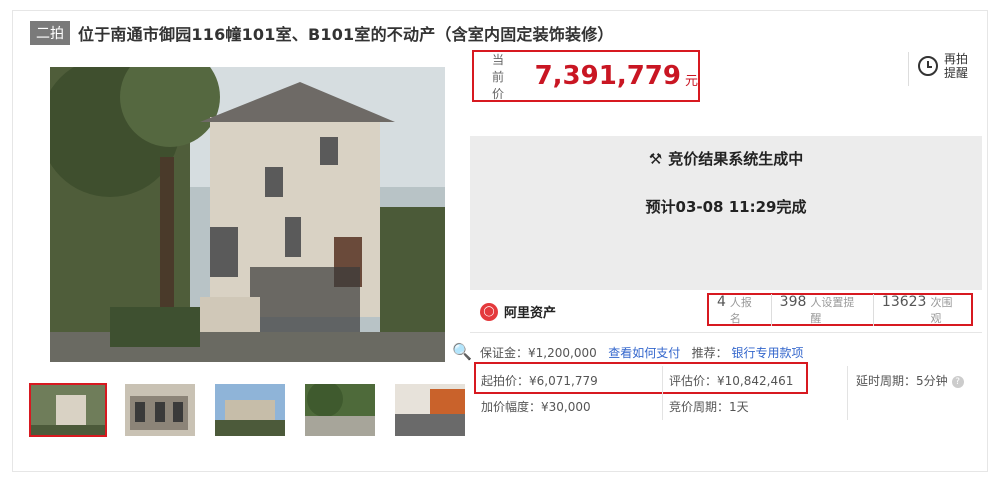 The height and width of the screenshot is (482, 988). What do you see at coordinates (886, 381) in the screenshot?
I see `delay-label: 延时周期：` at bounding box center [886, 381].